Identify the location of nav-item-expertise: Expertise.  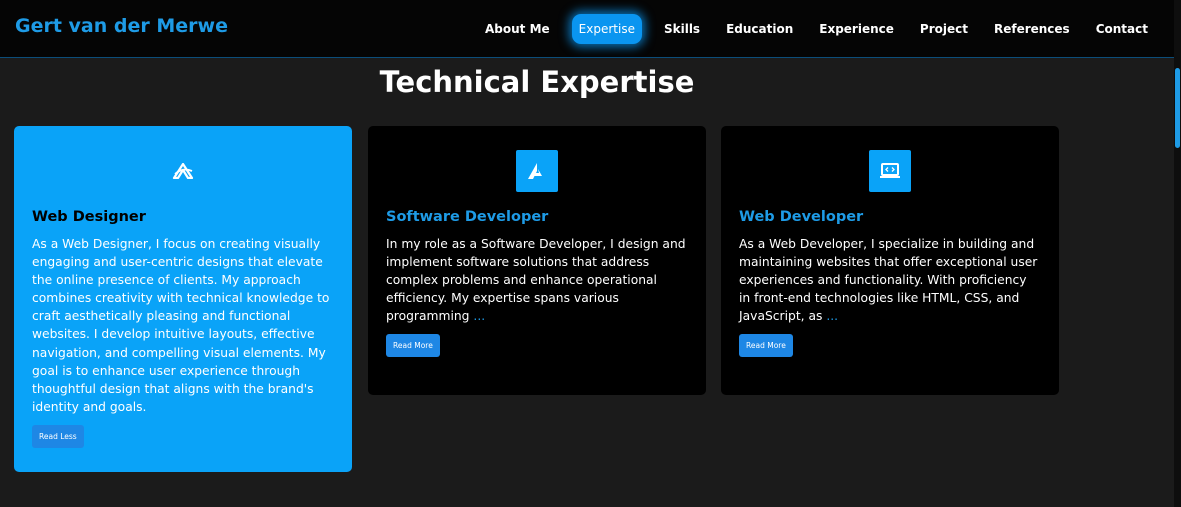
(606, 28).